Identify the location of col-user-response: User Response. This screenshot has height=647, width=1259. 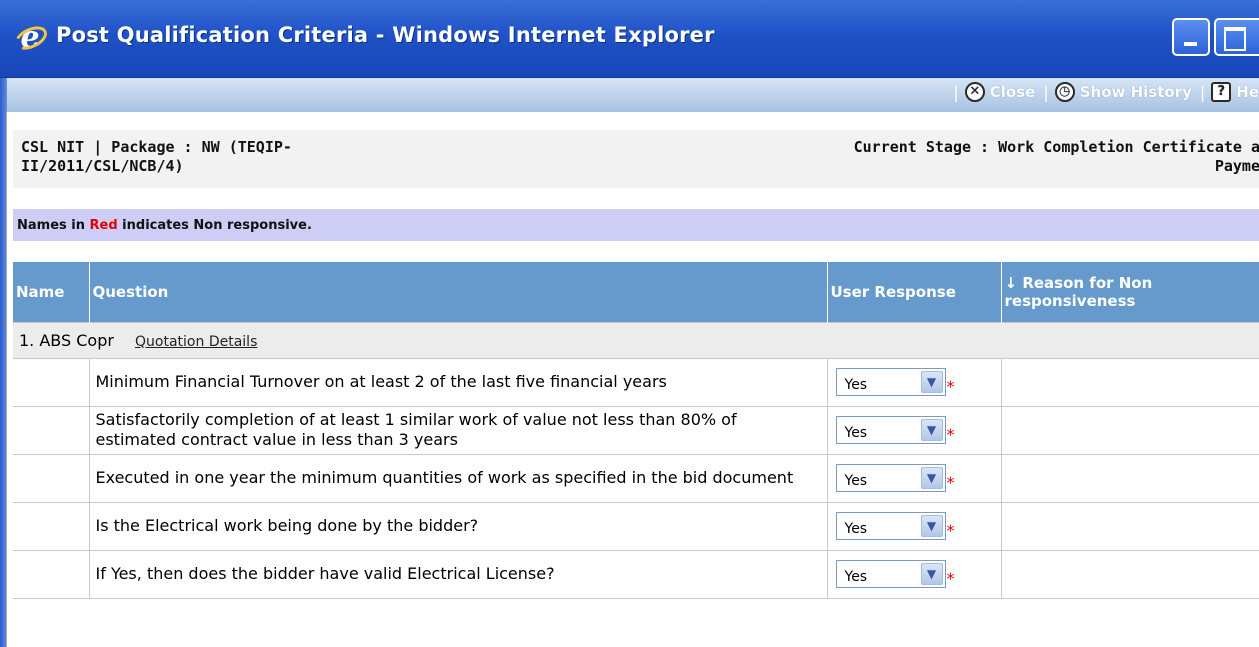
(914, 292).